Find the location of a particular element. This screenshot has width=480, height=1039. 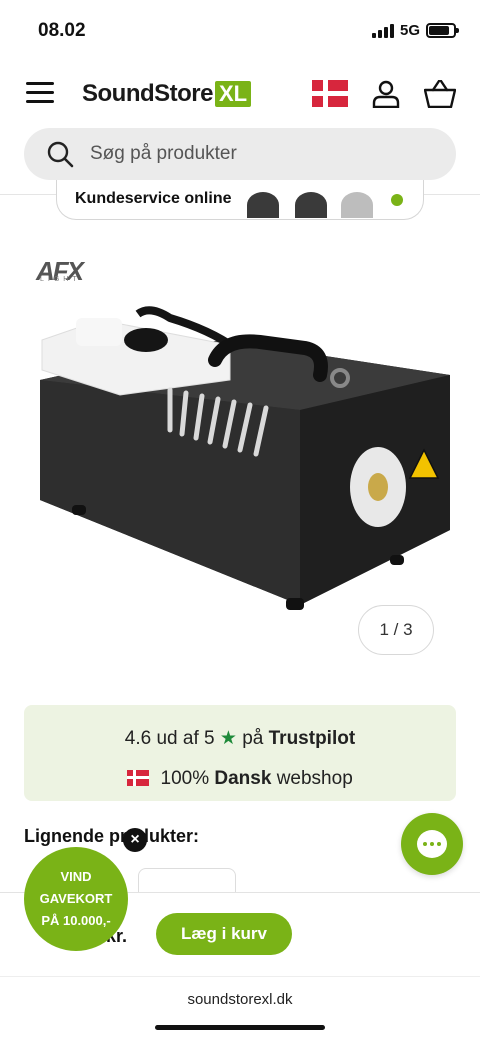

similar-products-title: Lignende produkter: is located at coordinates (111, 836).